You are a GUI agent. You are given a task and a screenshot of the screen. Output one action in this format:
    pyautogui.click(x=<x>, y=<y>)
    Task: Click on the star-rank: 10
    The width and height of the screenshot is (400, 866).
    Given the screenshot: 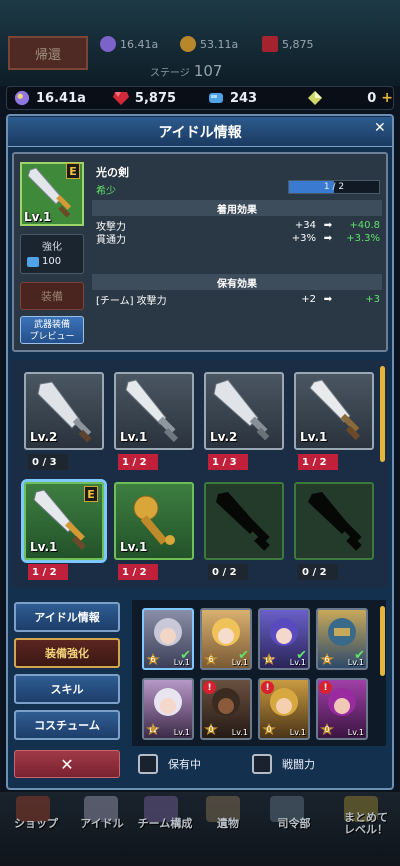 What is the action you would take?
    pyautogui.click(x=269, y=659)
    